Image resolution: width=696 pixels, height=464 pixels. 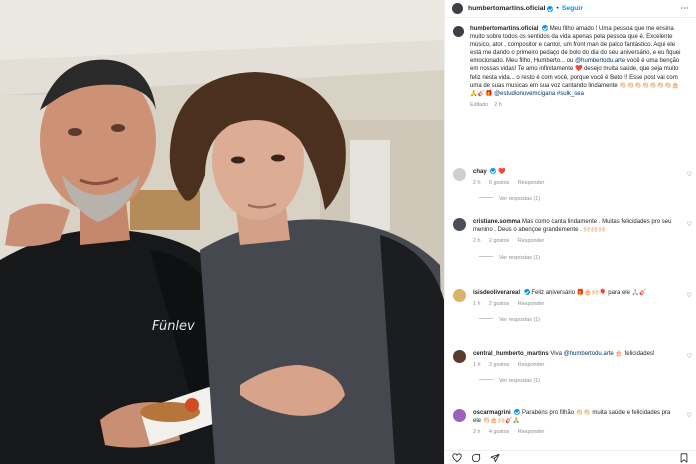 I want to click on post-action-bar, so click(x=570, y=457).